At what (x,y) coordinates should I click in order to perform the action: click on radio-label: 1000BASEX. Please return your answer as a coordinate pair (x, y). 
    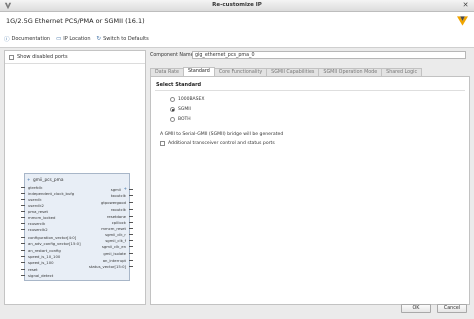
    Looking at the image, I should click on (191, 99).